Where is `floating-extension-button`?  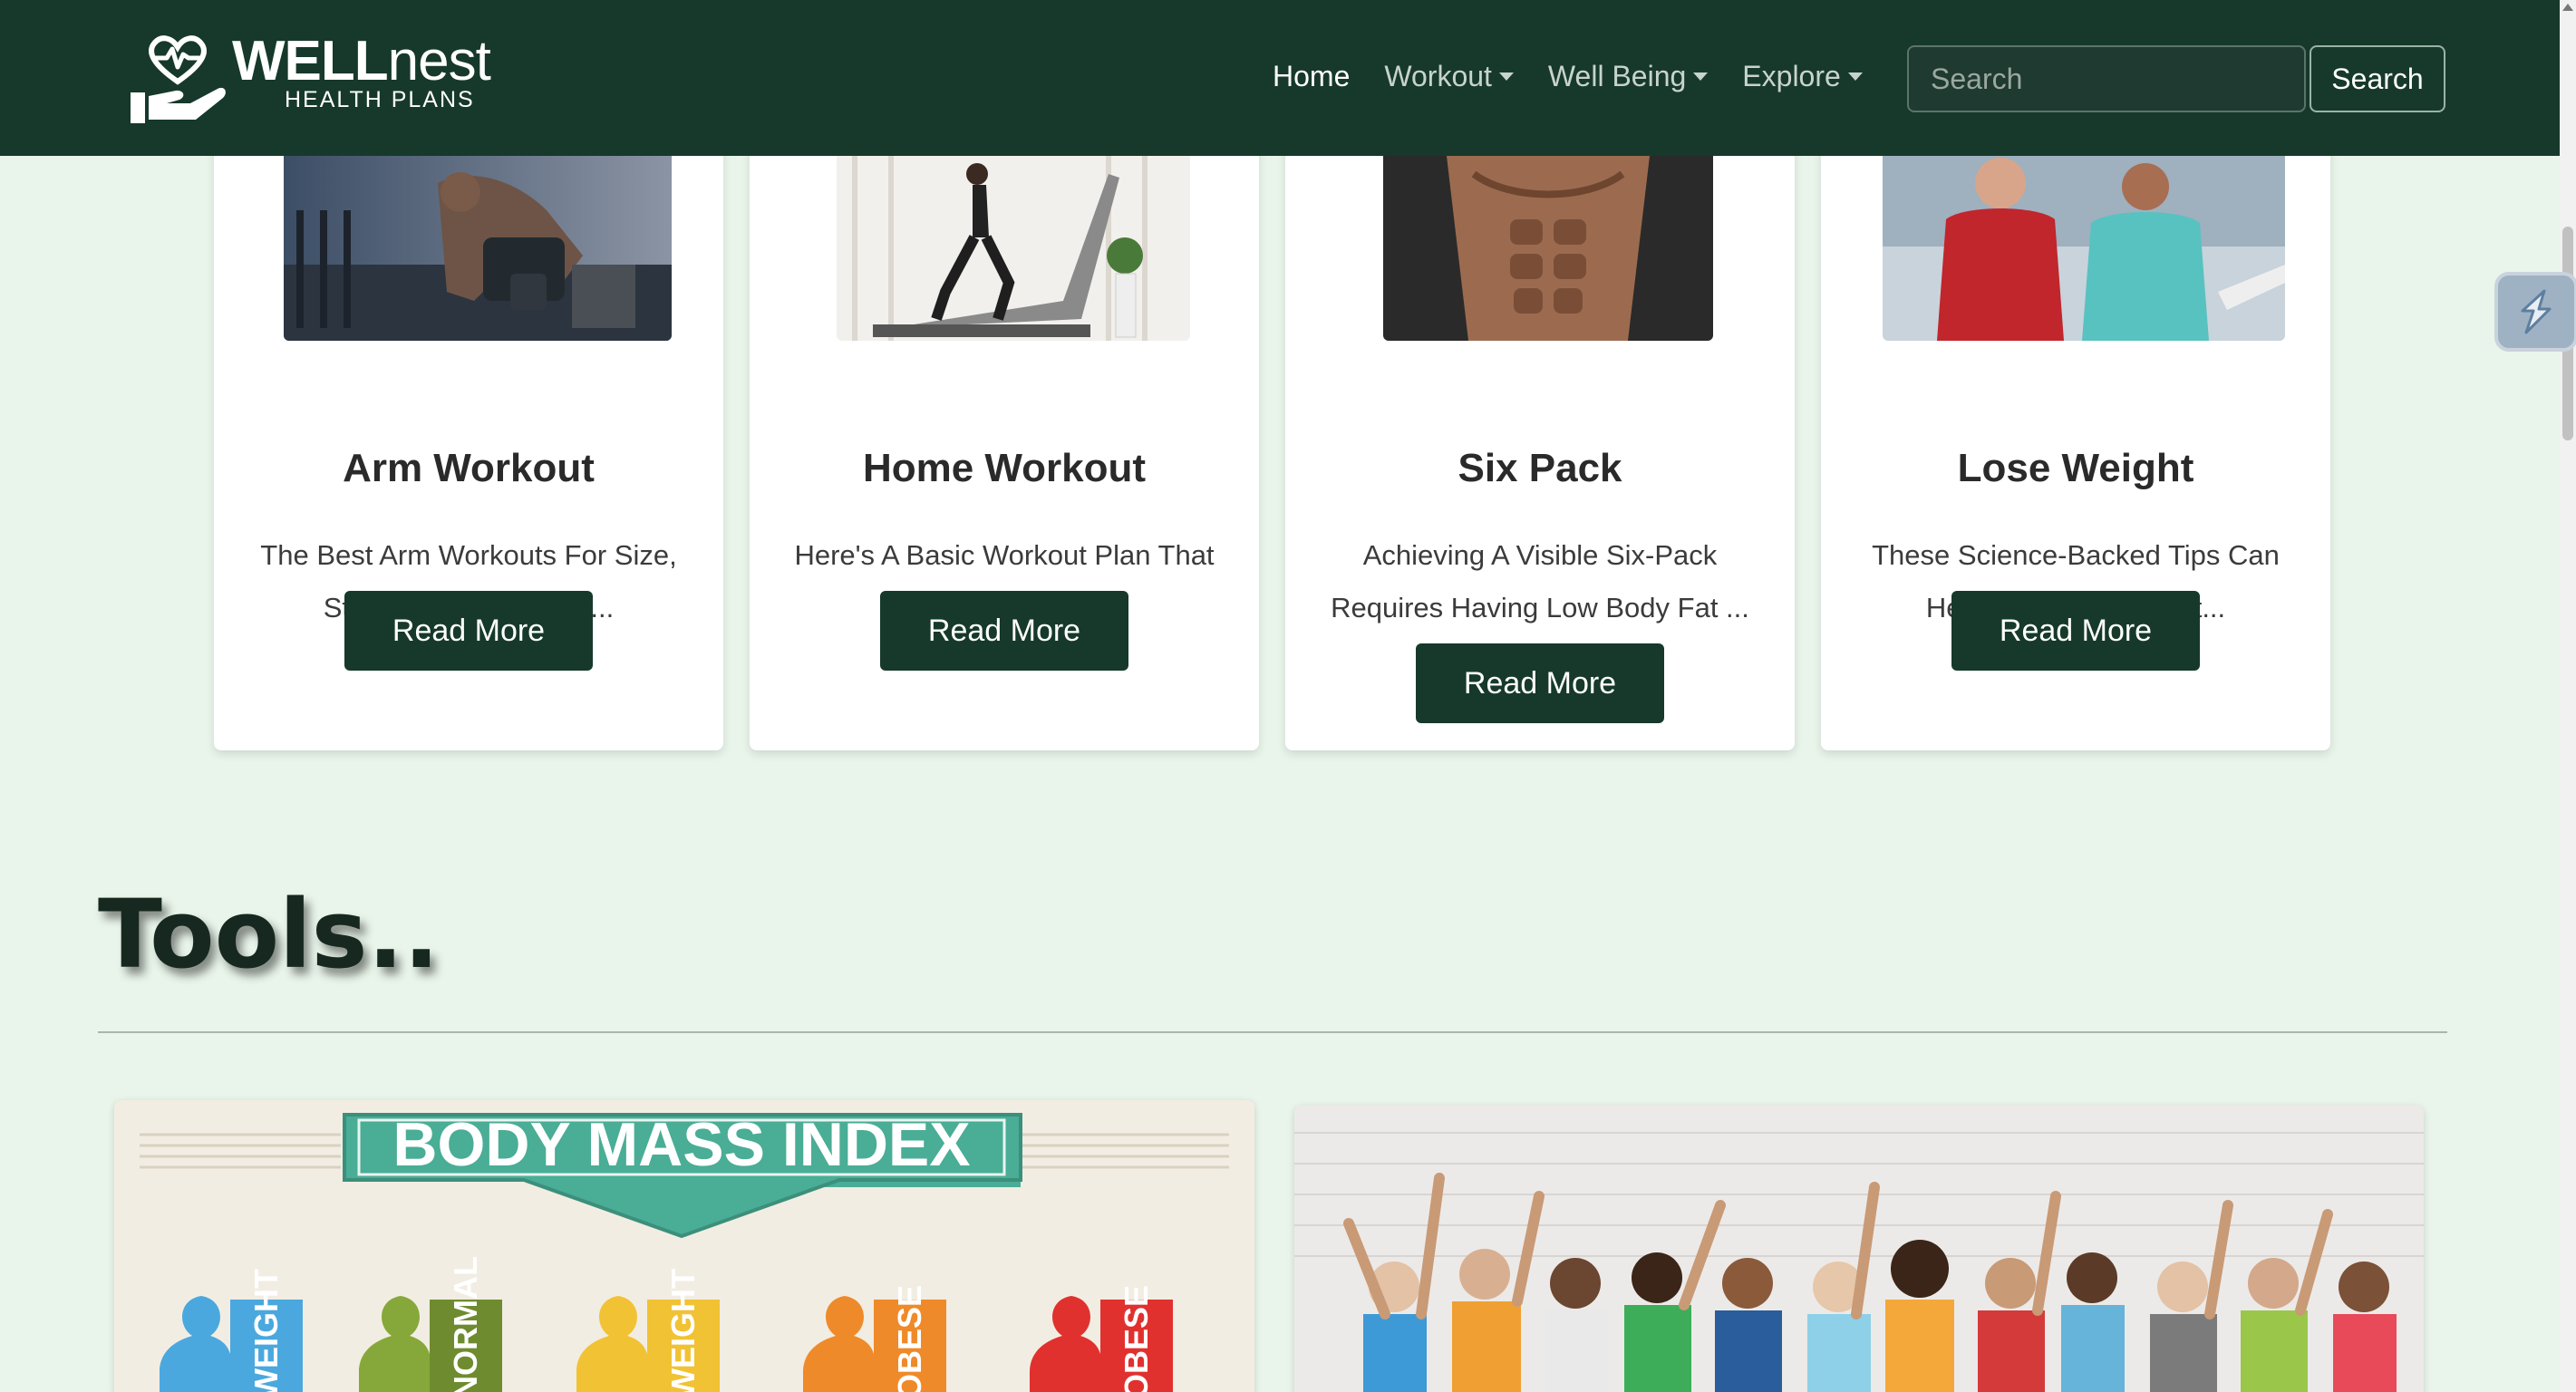 floating-extension-button is located at coordinates (2535, 312).